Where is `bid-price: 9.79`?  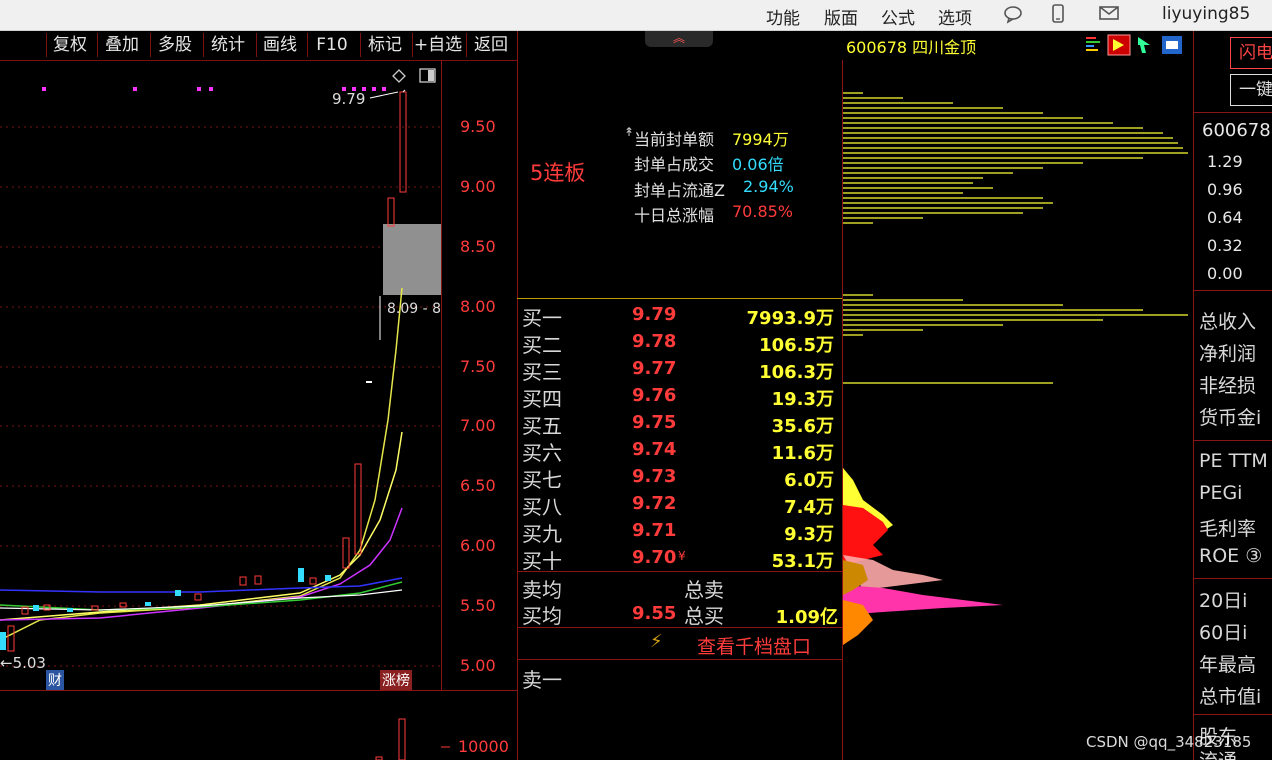
bid-price: 9.79 is located at coordinates (654, 314).